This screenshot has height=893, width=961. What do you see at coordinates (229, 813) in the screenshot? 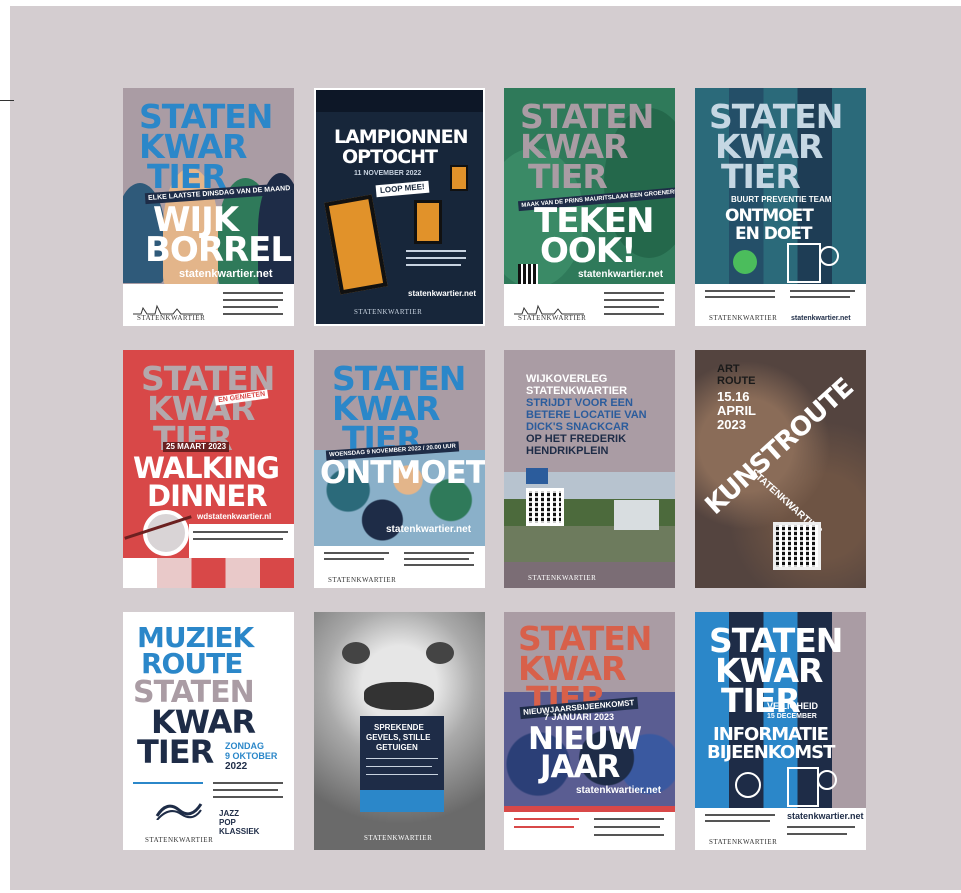
I see `genre-label: JAZZ` at bounding box center [229, 813].